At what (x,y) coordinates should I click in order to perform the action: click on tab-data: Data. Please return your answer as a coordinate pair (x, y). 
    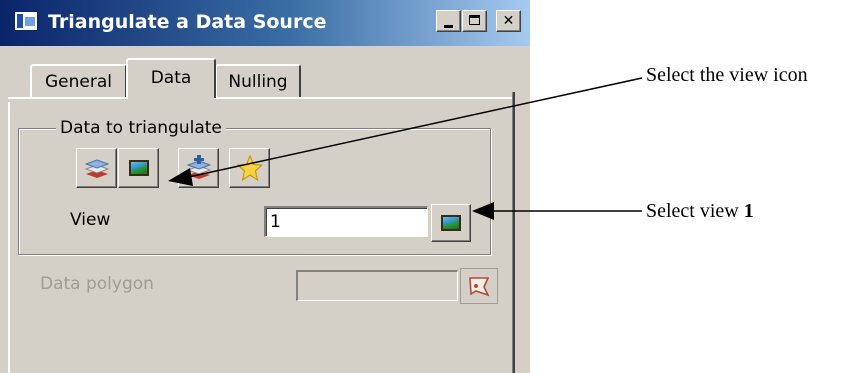
    Looking at the image, I should click on (171, 78).